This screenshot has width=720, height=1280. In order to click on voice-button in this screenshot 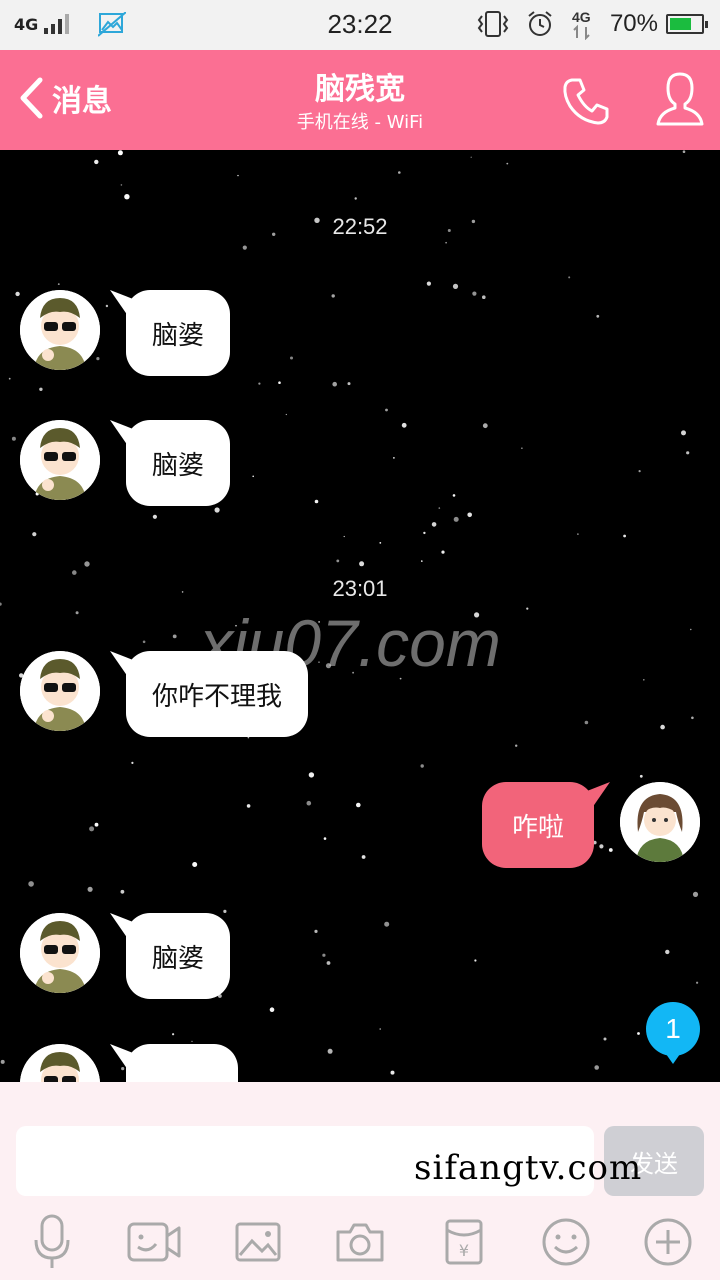, I will do `click(52, 1242)`.